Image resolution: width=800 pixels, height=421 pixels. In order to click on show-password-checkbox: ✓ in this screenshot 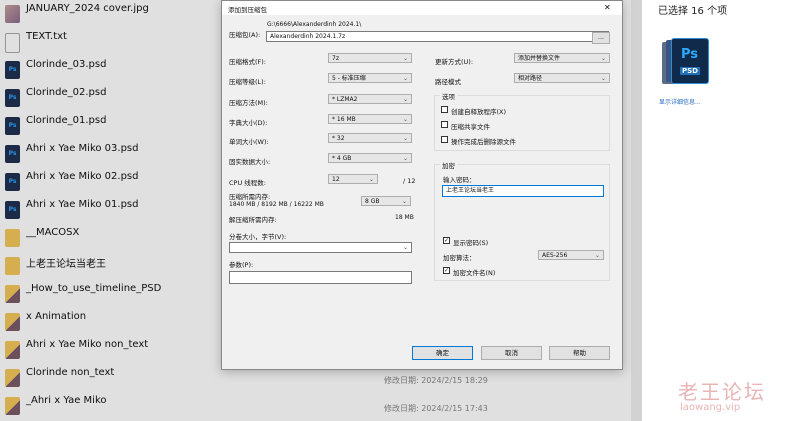, I will do `click(446, 240)`.